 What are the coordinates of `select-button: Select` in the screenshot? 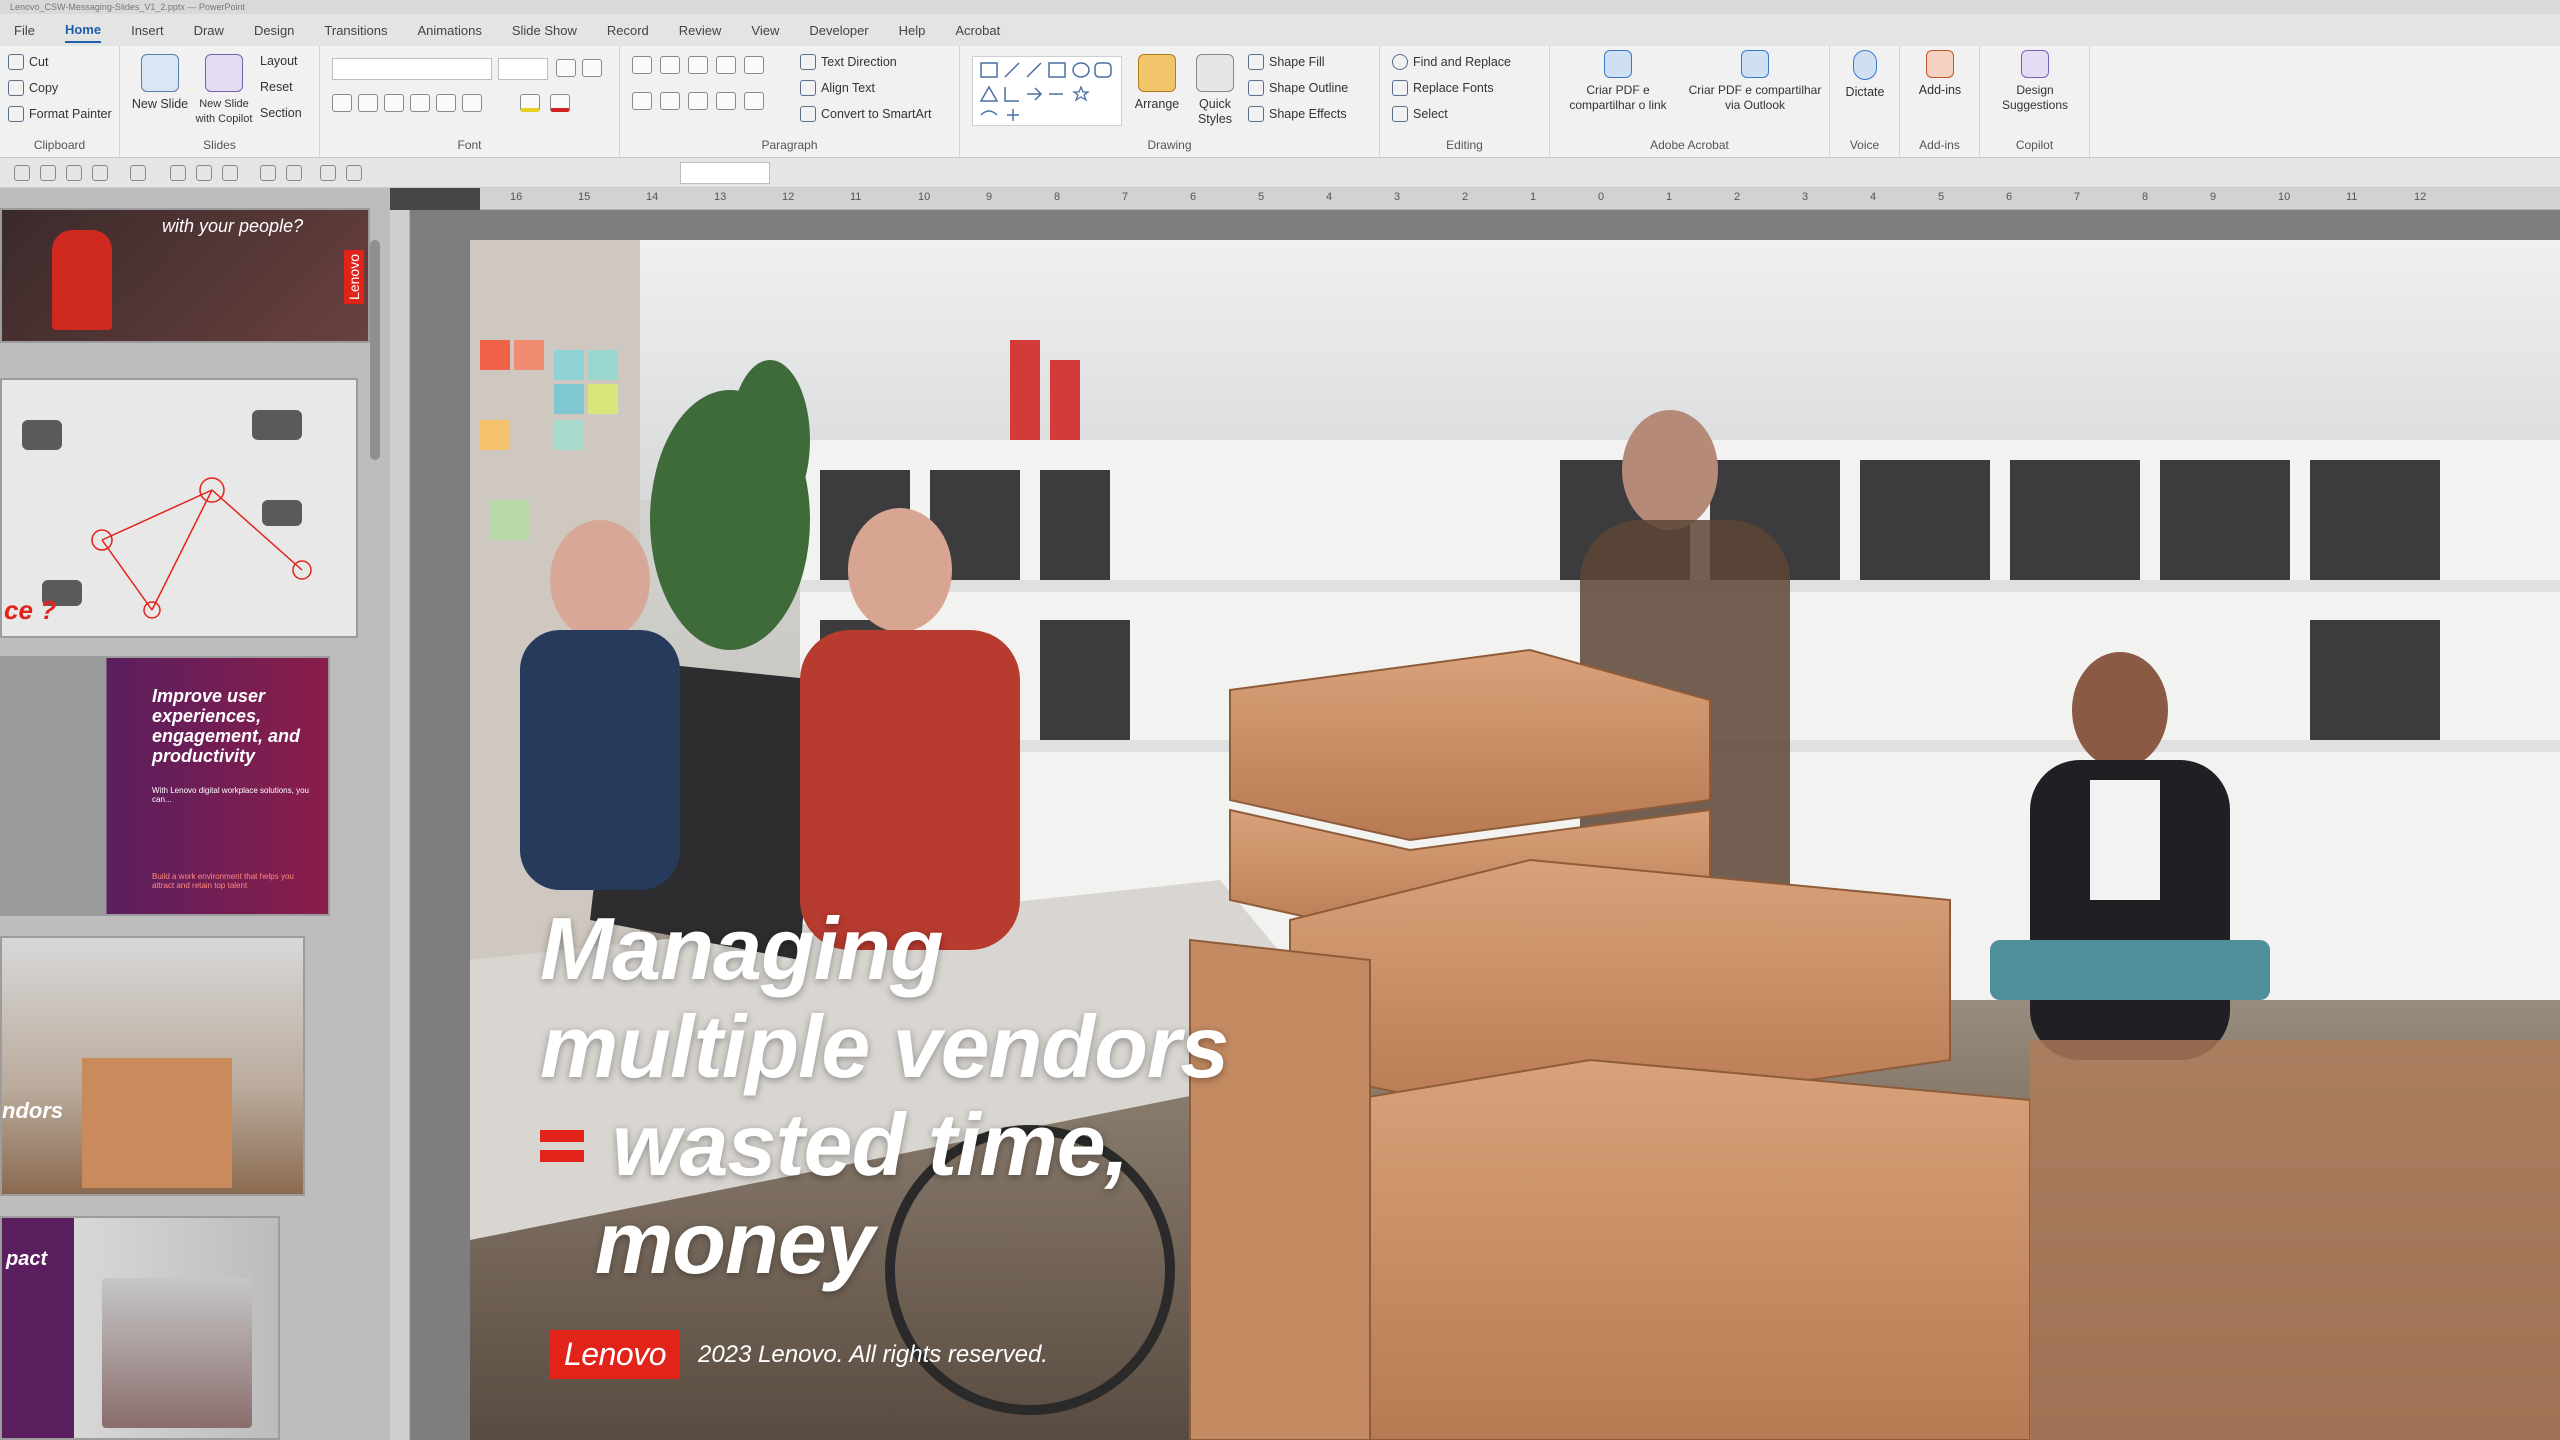 It's located at (1420, 114).